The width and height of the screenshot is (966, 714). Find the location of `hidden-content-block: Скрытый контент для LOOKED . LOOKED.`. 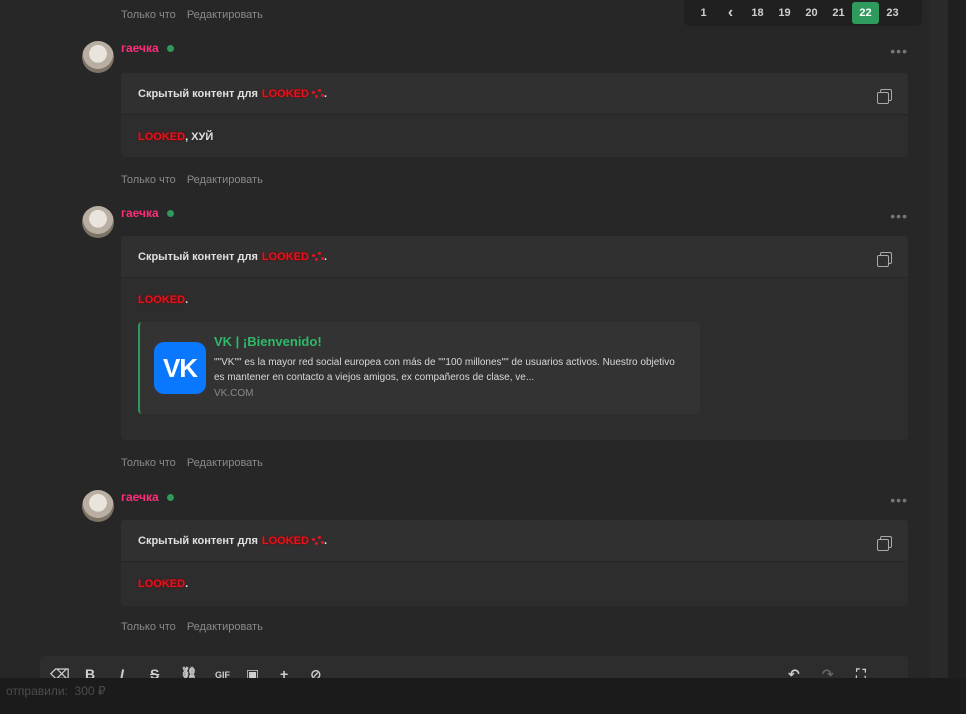

hidden-content-block: Скрытый контент для LOOKED . LOOKED. is located at coordinates (514, 563).